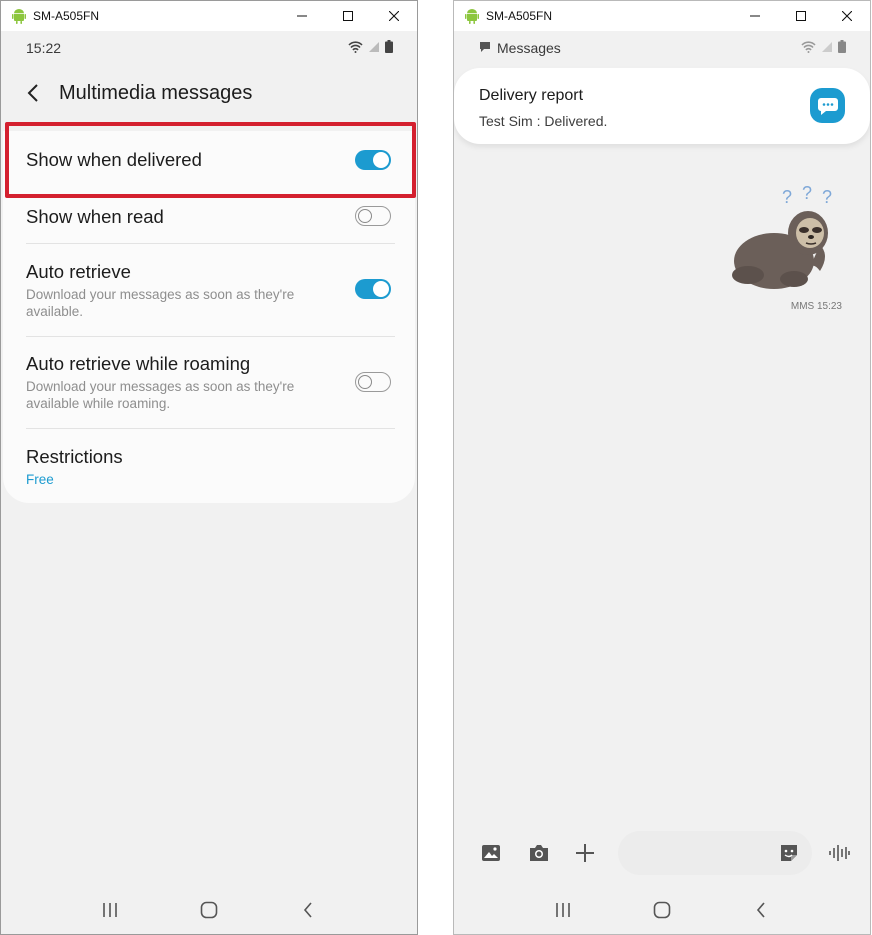 The width and height of the screenshot is (872, 935). What do you see at coordinates (95, 216) in the screenshot?
I see `setting-title: Show when read` at bounding box center [95, 216].